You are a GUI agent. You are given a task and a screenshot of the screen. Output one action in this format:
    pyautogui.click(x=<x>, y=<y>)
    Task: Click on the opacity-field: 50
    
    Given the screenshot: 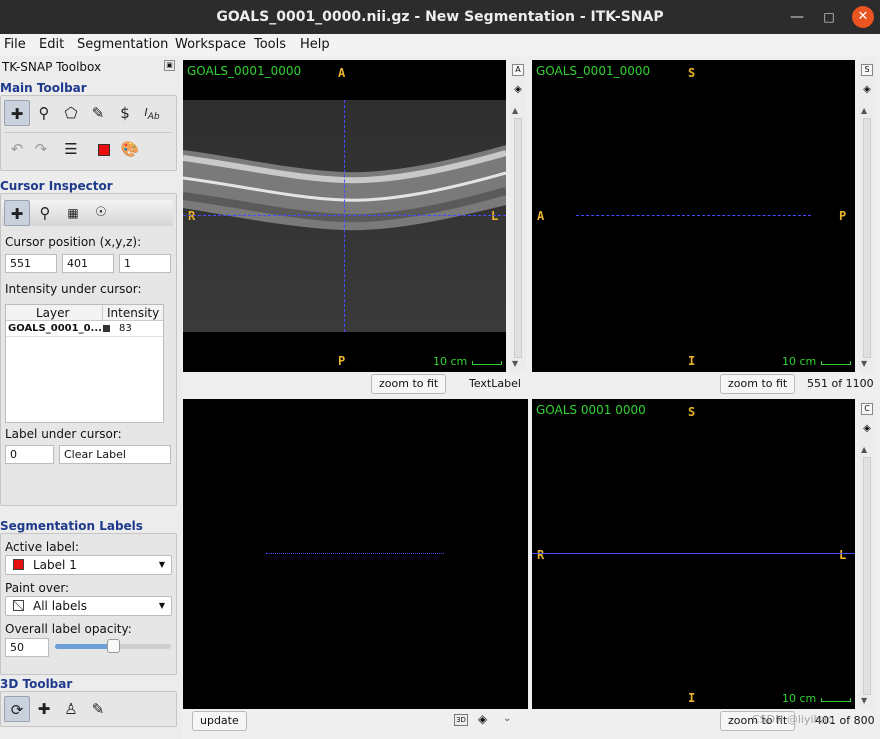 What is the action you would take?
    pyautogui.click(x=27, y=647)
    